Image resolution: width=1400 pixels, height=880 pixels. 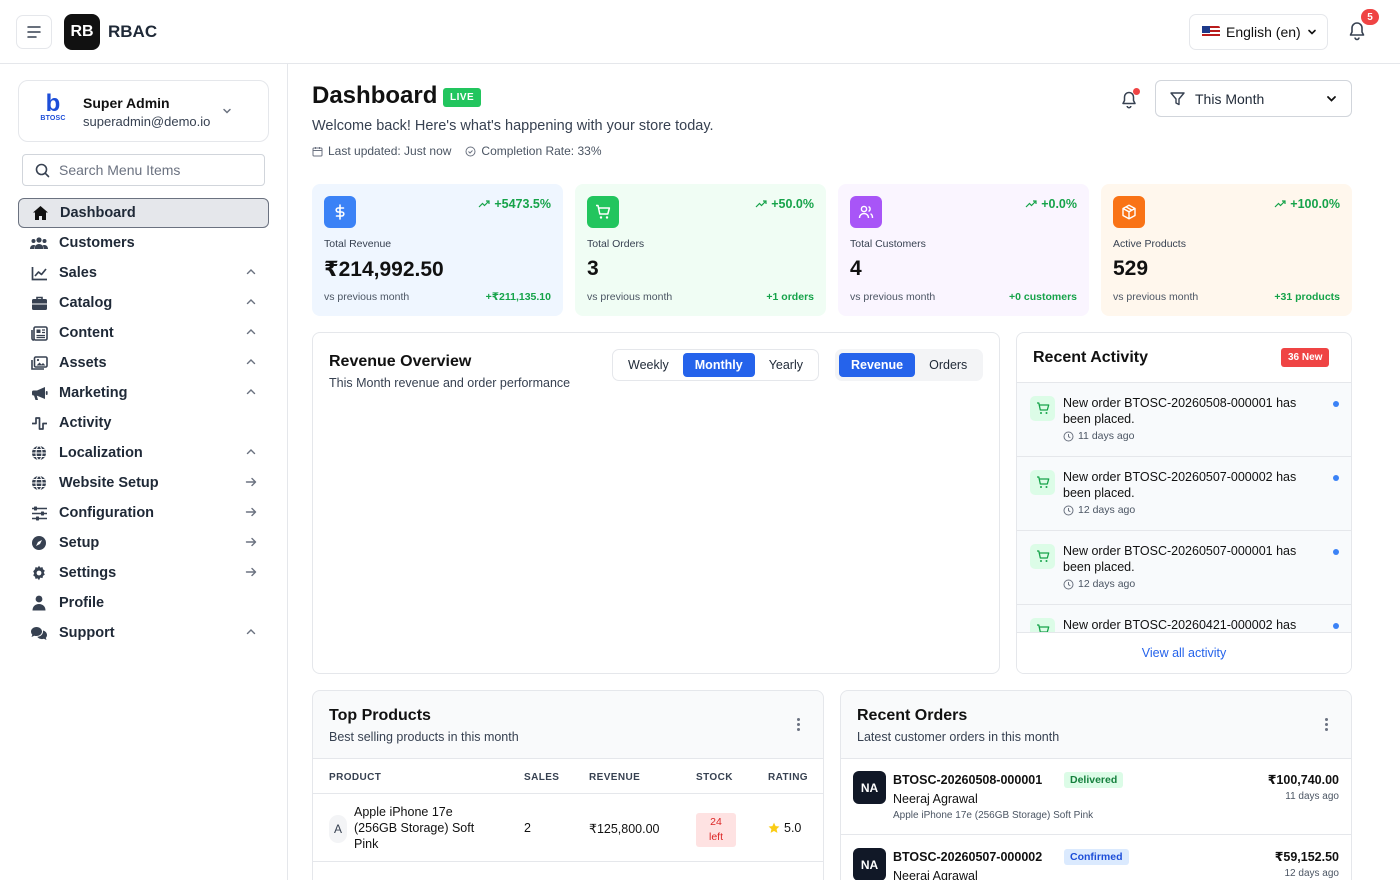 I want to click on sidebar-item-settings: Settings, so click(x=143, y=573).